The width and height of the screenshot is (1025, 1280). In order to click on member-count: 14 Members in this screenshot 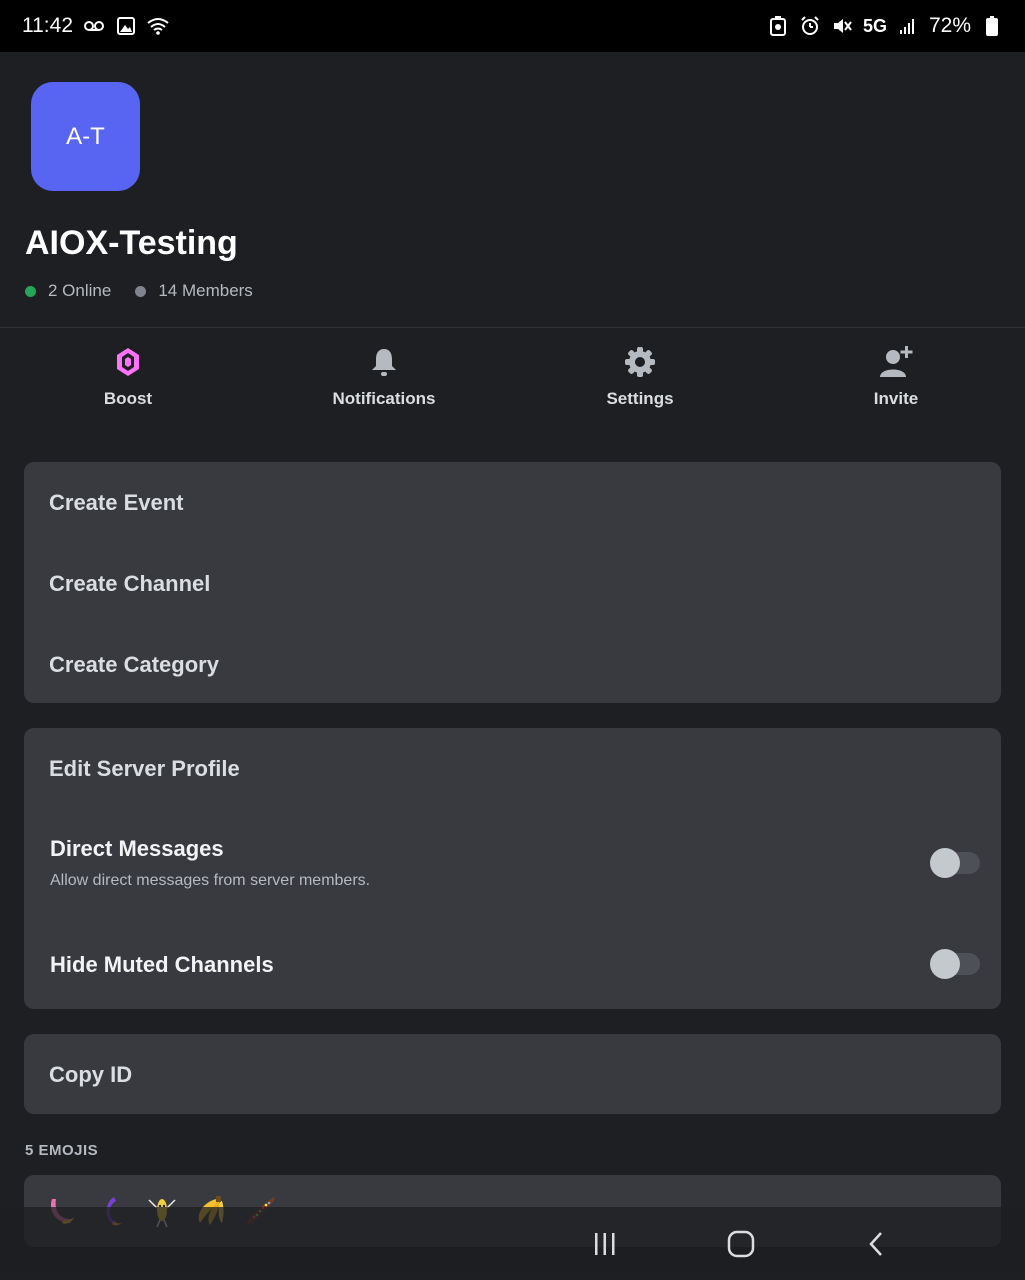, I will do `click(194, 291)`.